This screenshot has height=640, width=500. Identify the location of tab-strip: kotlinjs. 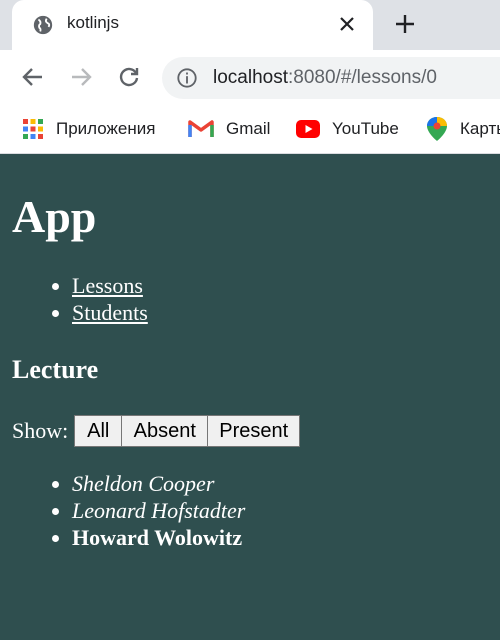
(250, 25).